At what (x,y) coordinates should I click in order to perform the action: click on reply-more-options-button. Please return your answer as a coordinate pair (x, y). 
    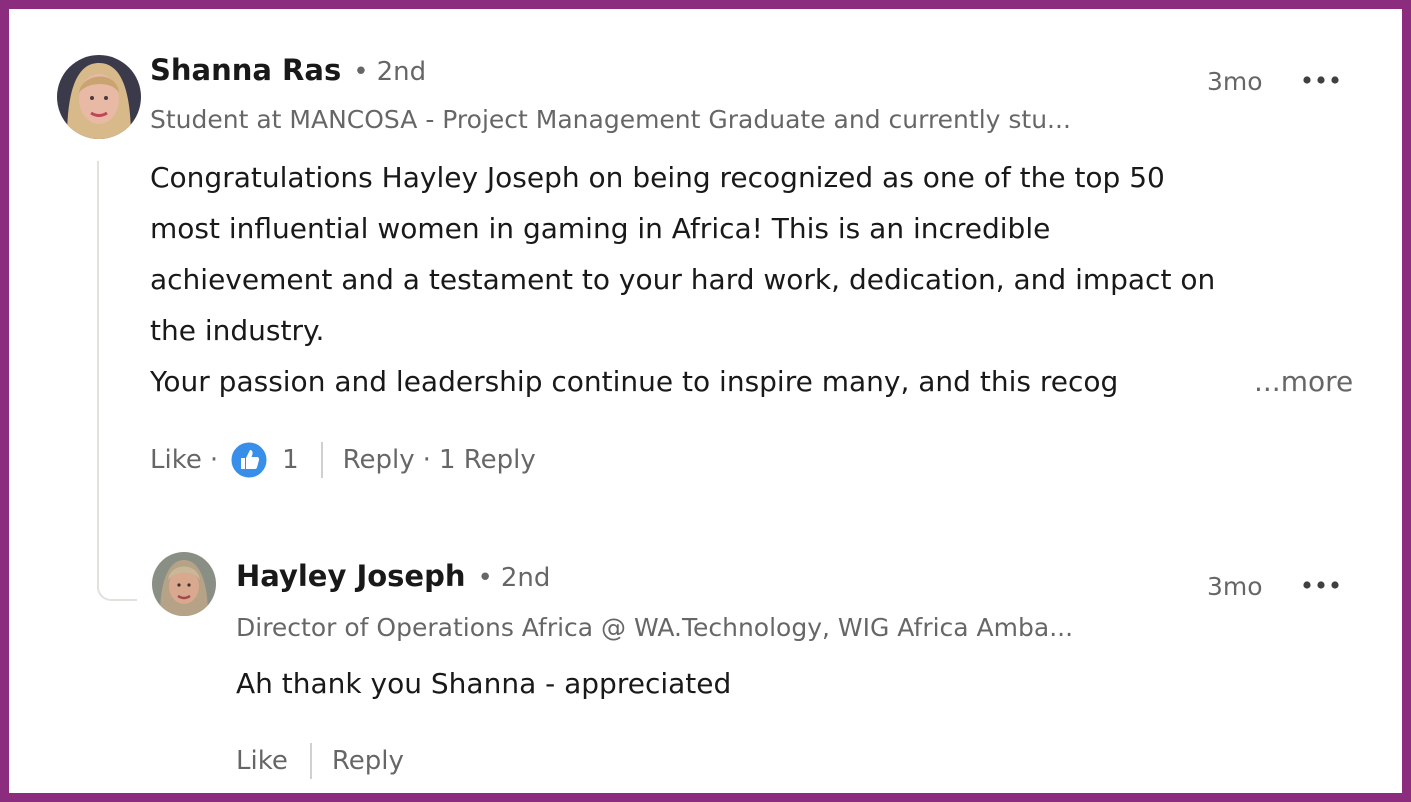
    Looking at the image, I should click on (1321, 585).